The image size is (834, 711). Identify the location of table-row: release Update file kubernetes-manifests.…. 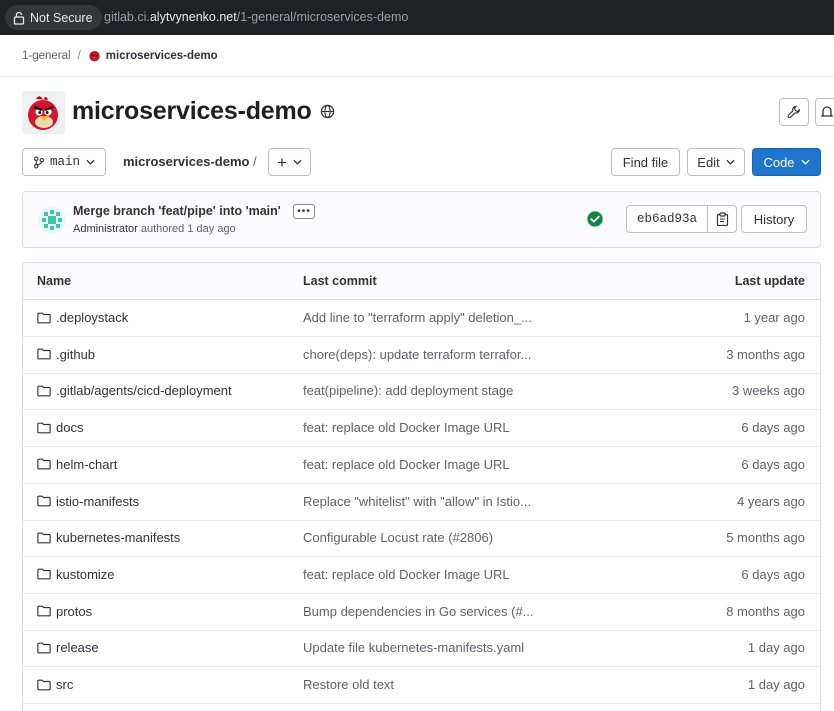
(421, 649).